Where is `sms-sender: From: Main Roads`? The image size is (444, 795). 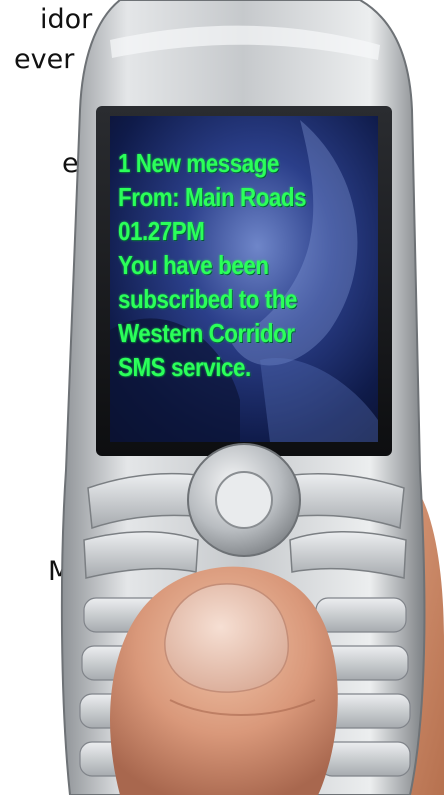 sms-sender: From: Main Roads is located at coordinates (212, 197).